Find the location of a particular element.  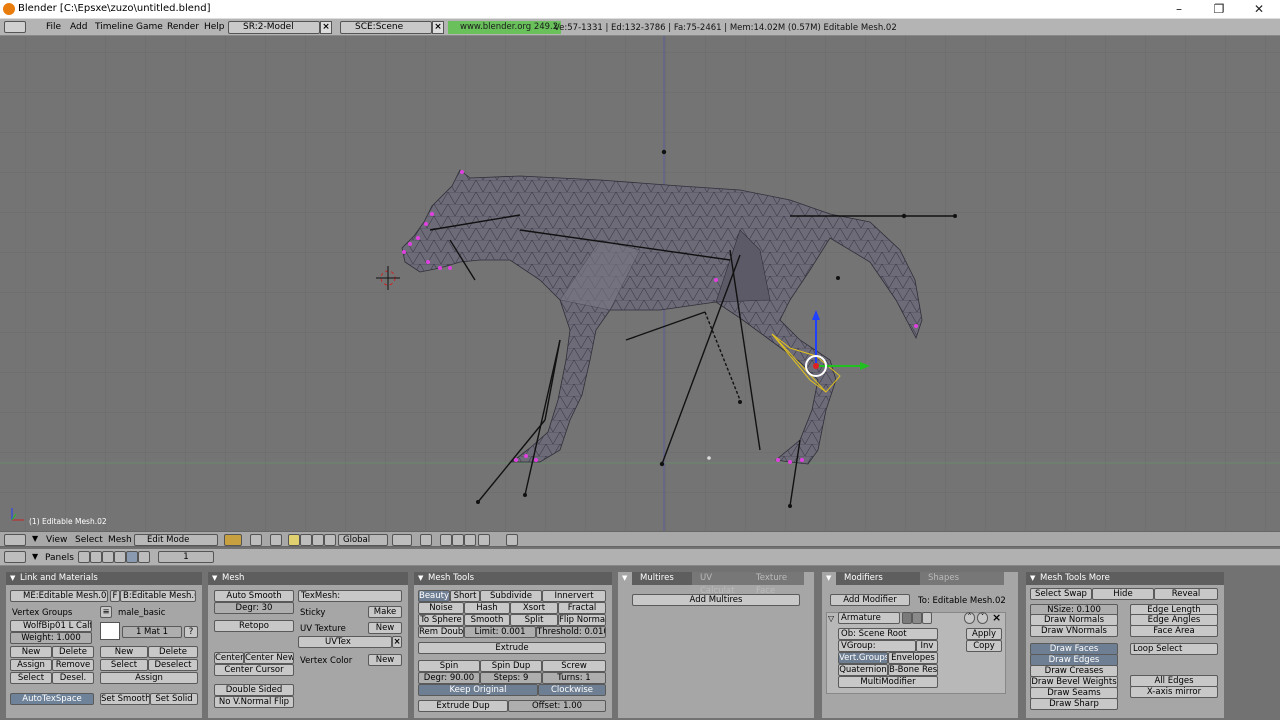

spin-button: Spin is located at coordinates (449, 666).